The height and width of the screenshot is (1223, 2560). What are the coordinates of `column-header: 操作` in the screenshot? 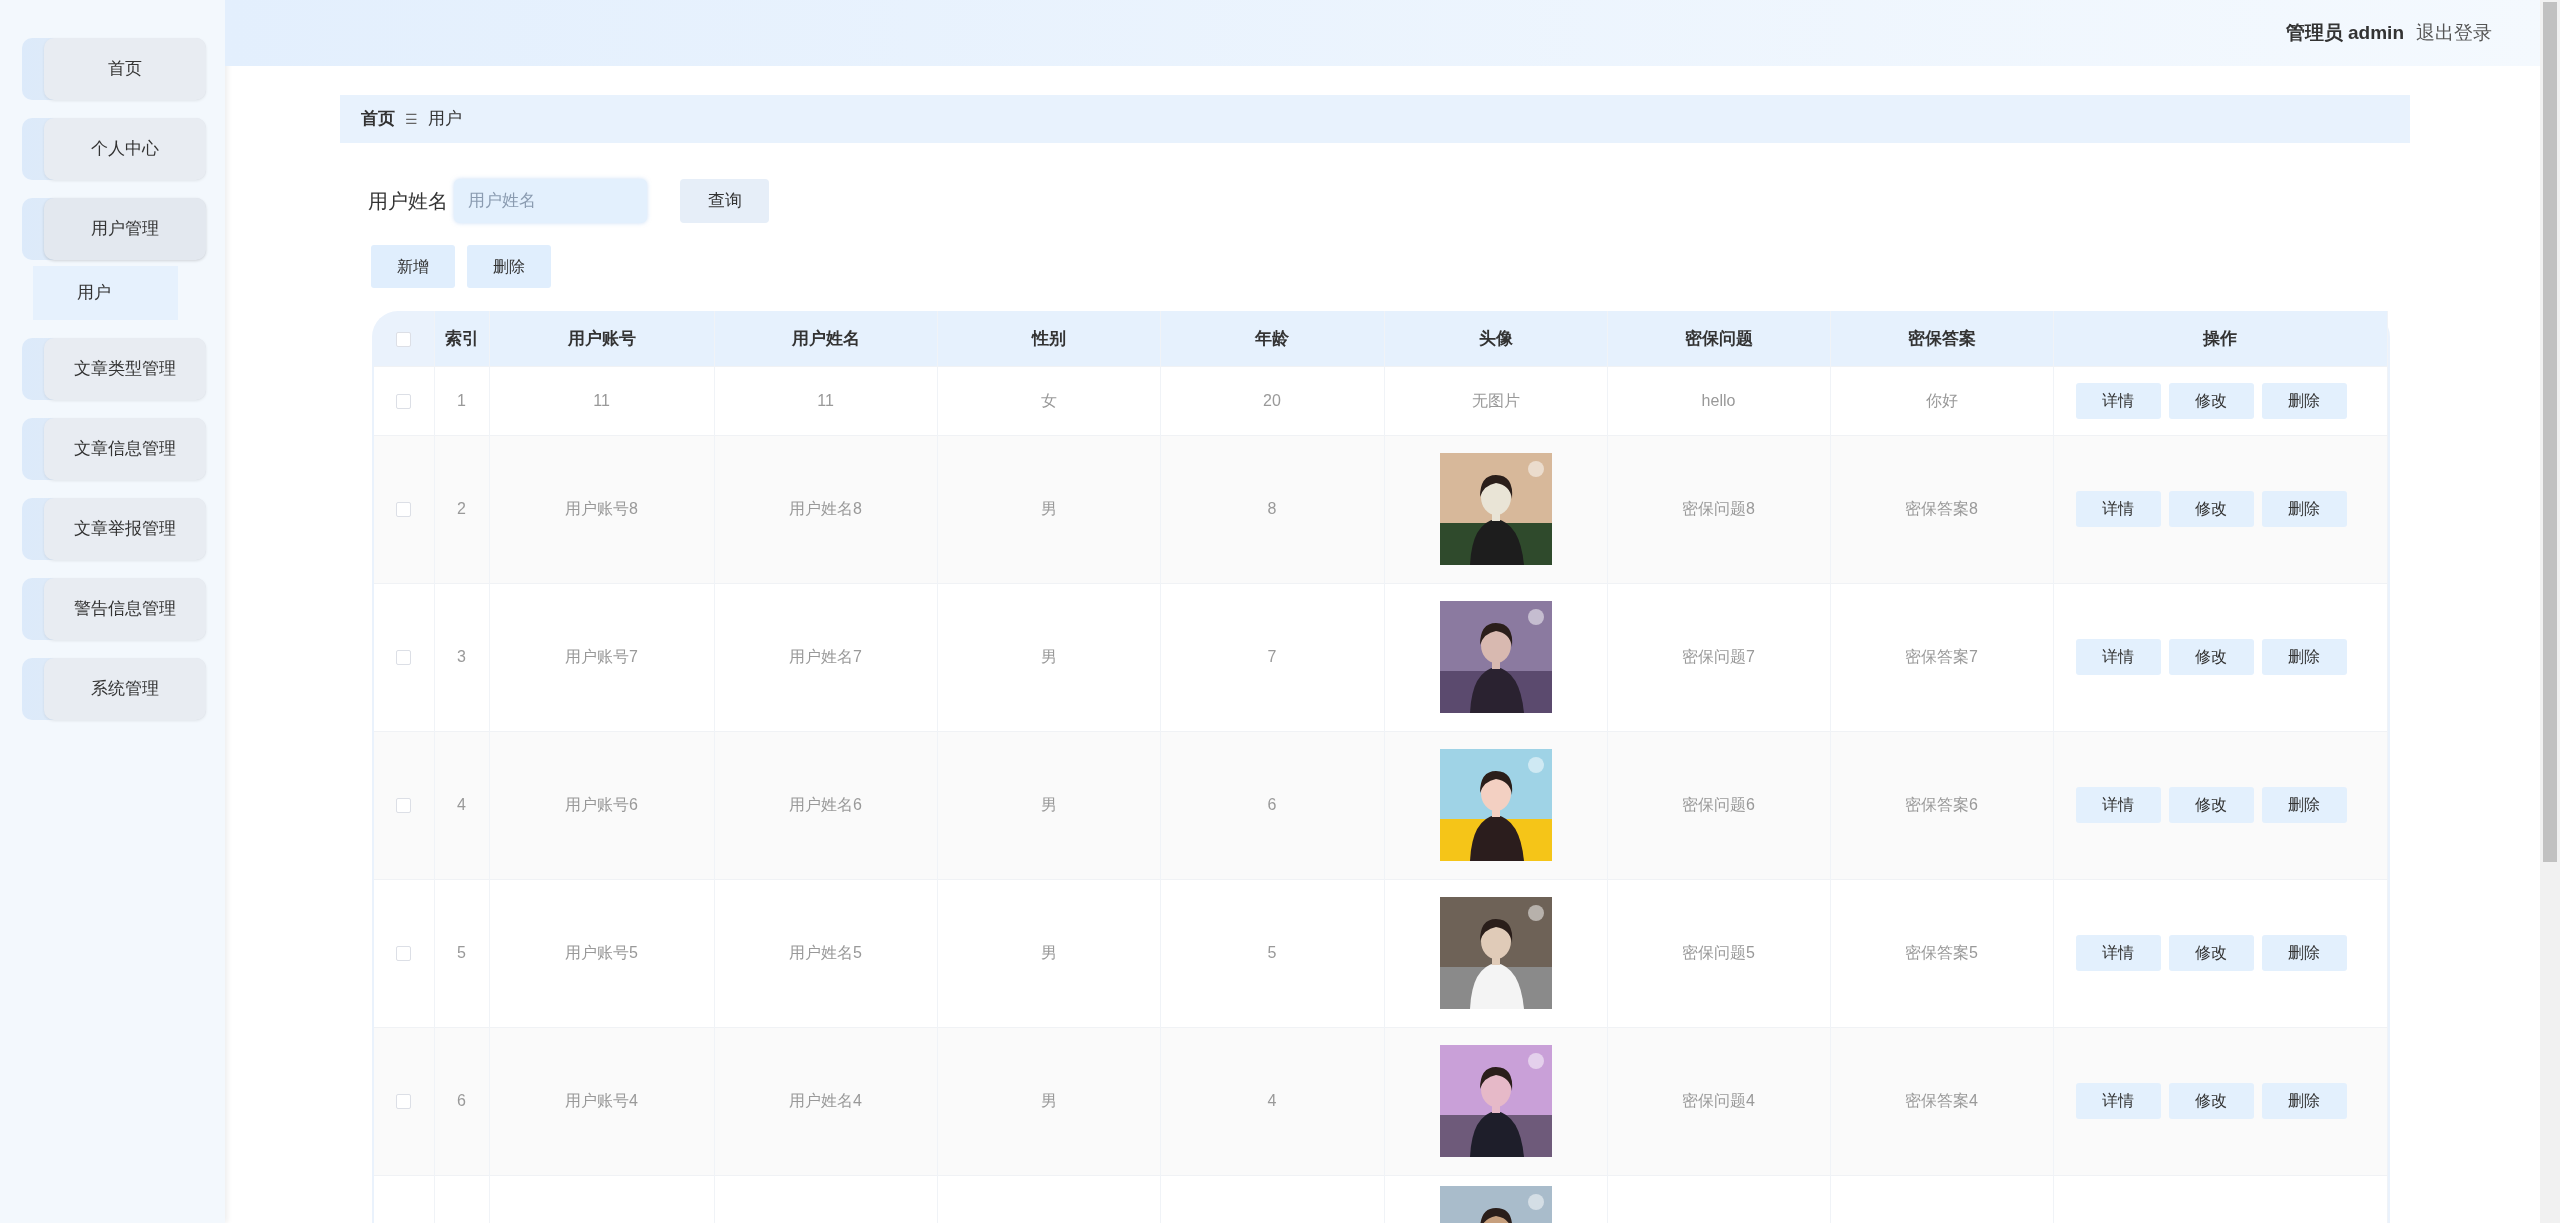 It's located at (2220, 338).